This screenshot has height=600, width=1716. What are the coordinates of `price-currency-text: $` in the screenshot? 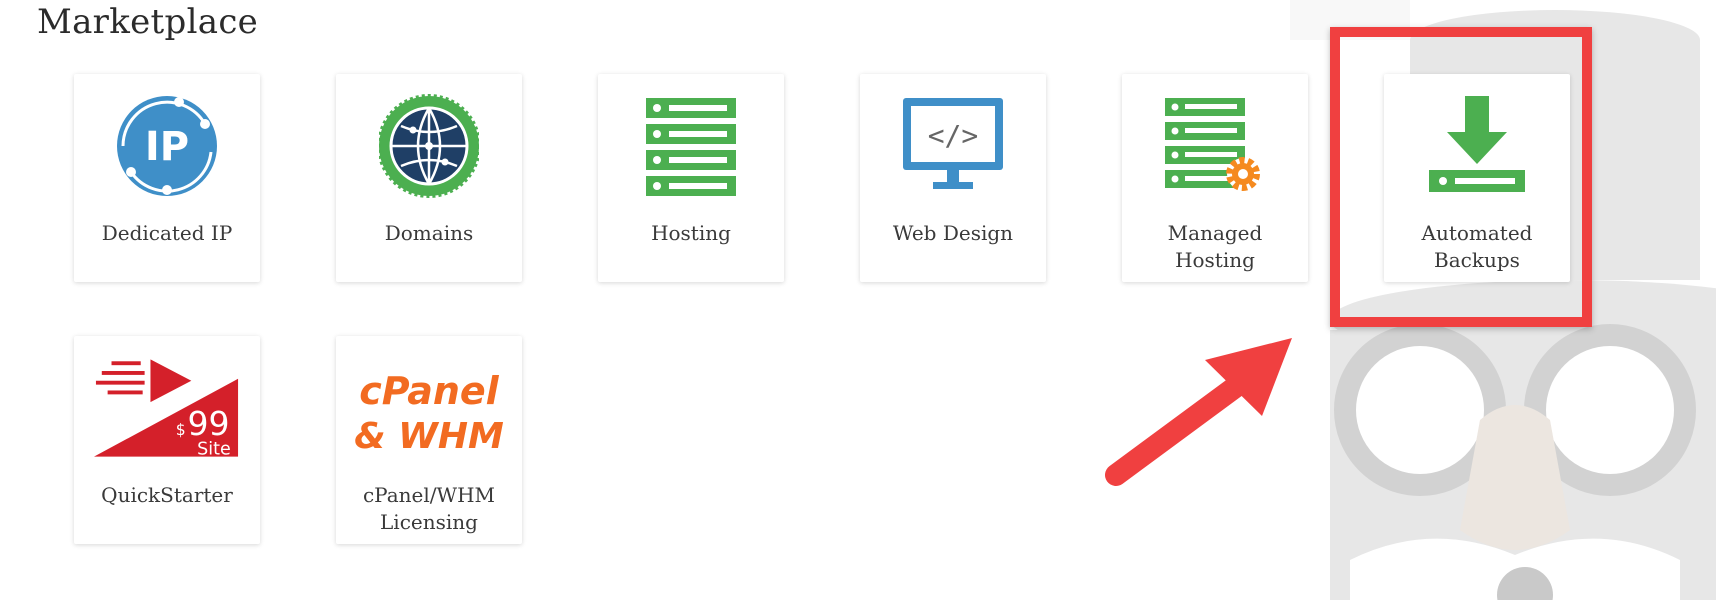 It's located at (181, 430).